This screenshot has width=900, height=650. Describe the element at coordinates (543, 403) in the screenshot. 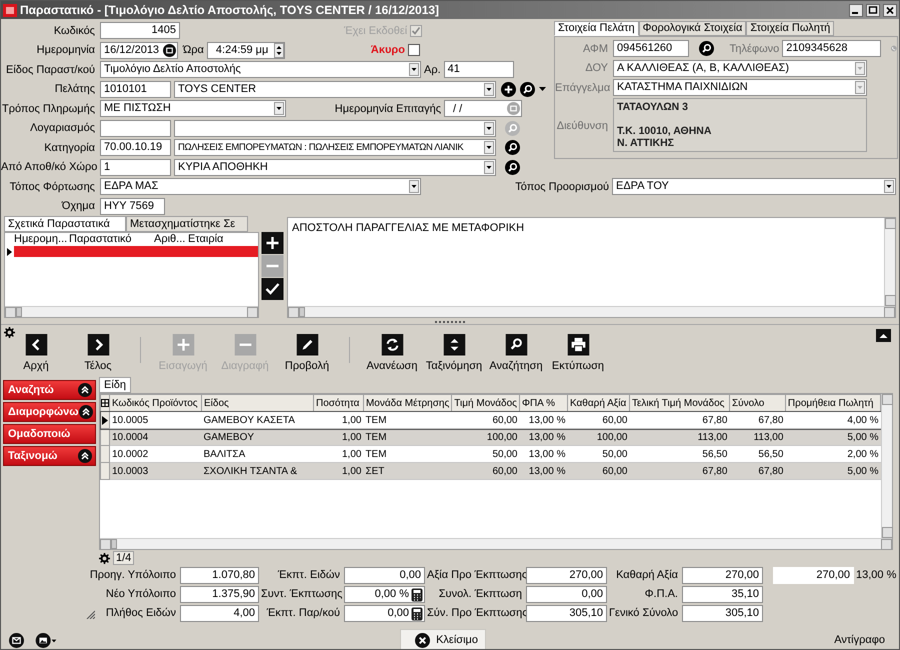

I see `column-header: ΦΠΑ %` at that location.